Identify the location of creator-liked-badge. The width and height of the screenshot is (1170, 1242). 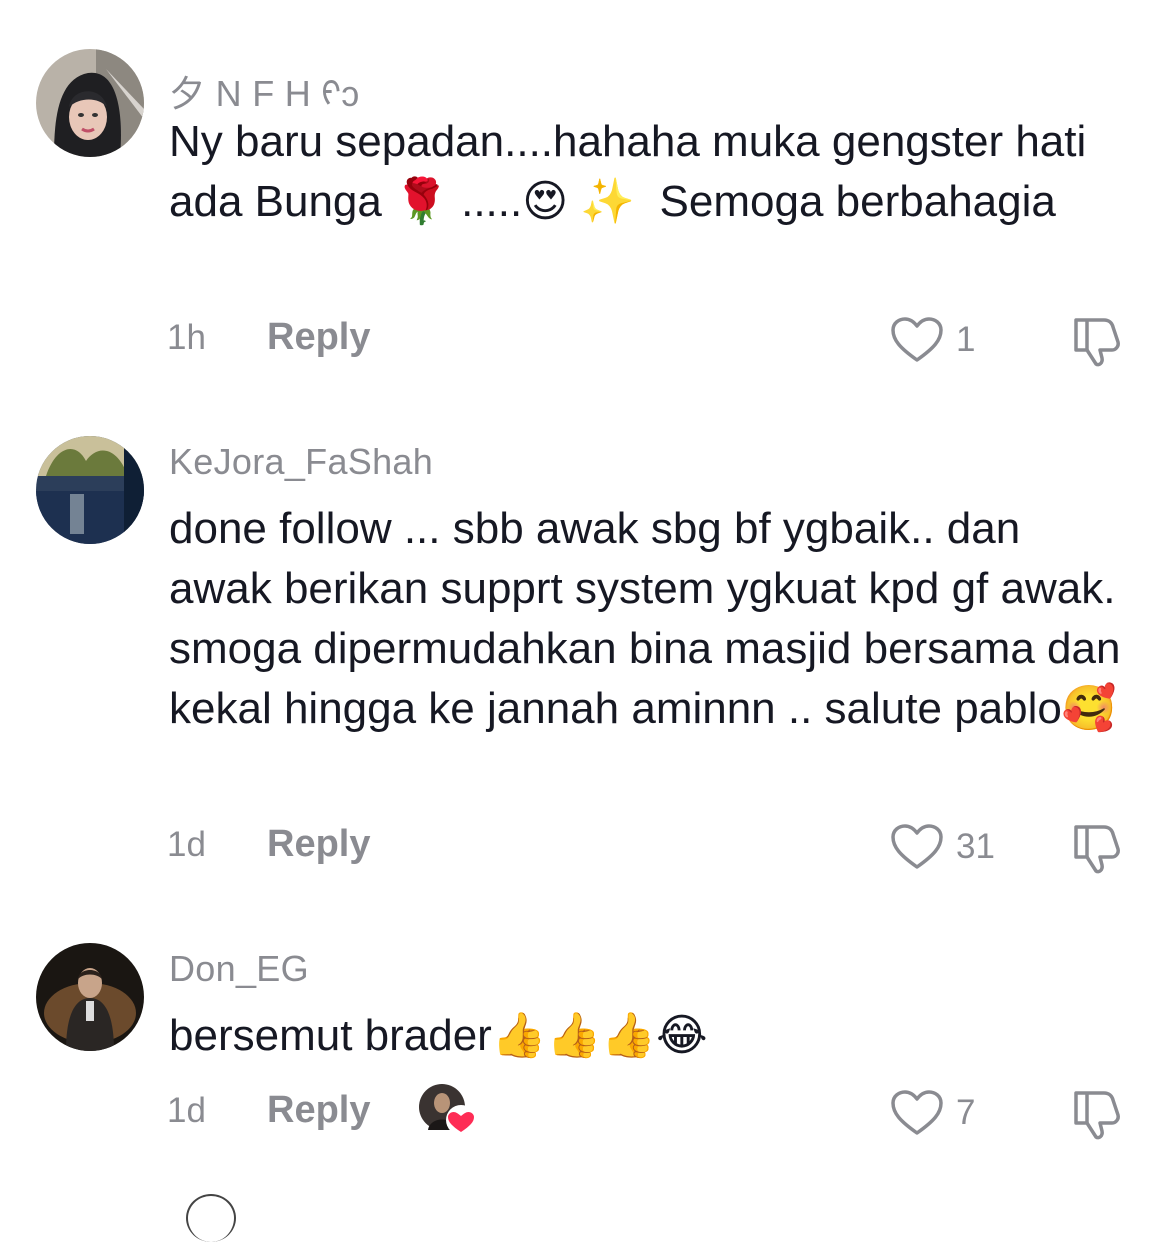
(447, 1111).